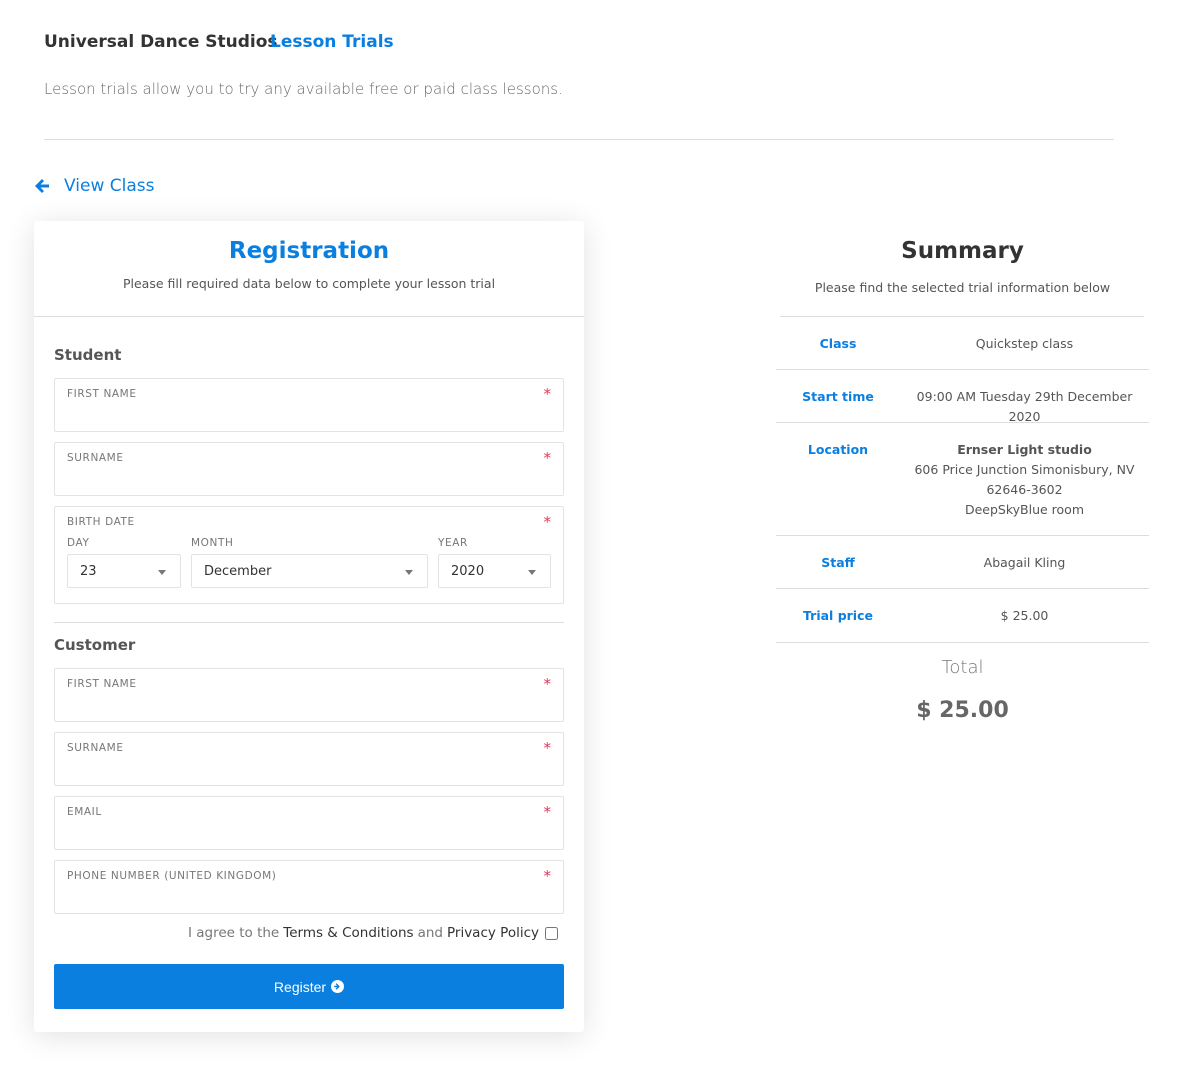 This screenshot has width=1187, height=1075. Describe the element at coordinates (101, 522) in the screenshot. I see `field-label: Birth date` at that location.